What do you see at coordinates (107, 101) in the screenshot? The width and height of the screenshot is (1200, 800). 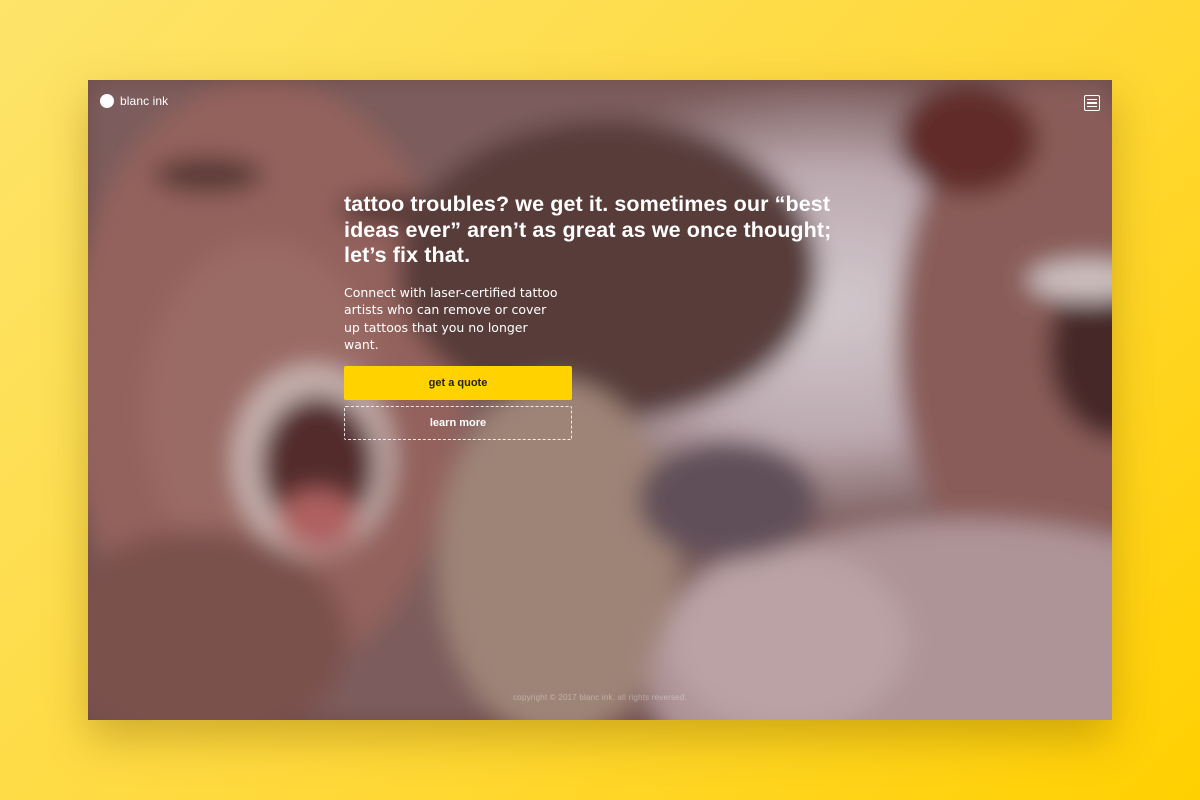 I see `logo-dot-icon` at bounding box center [107, 101].